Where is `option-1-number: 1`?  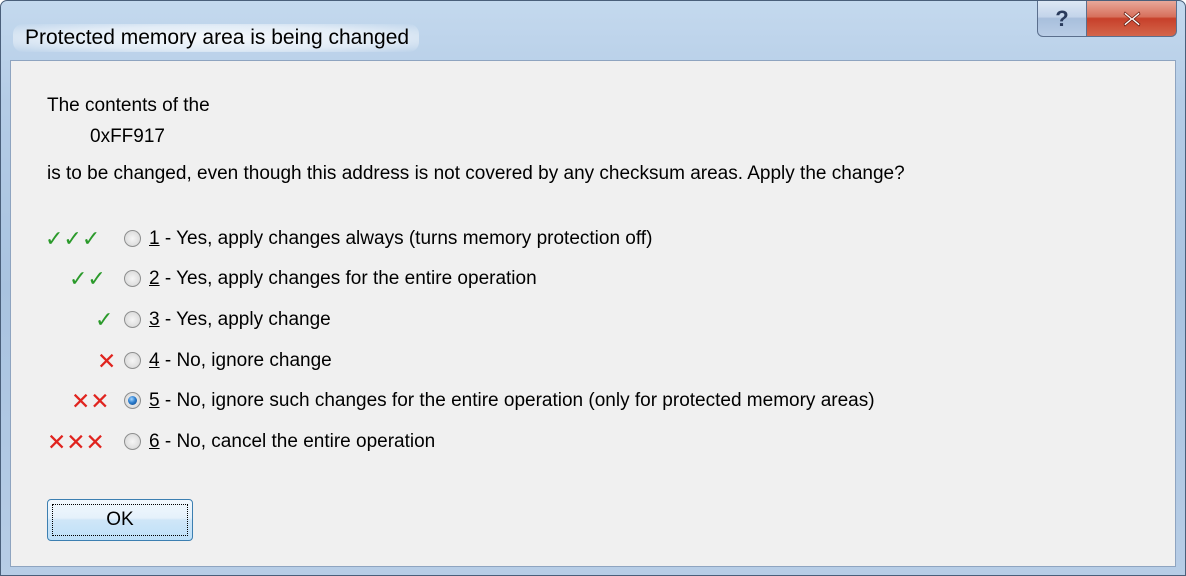
option-1-number: 1 is located at coordinates (154, 238).